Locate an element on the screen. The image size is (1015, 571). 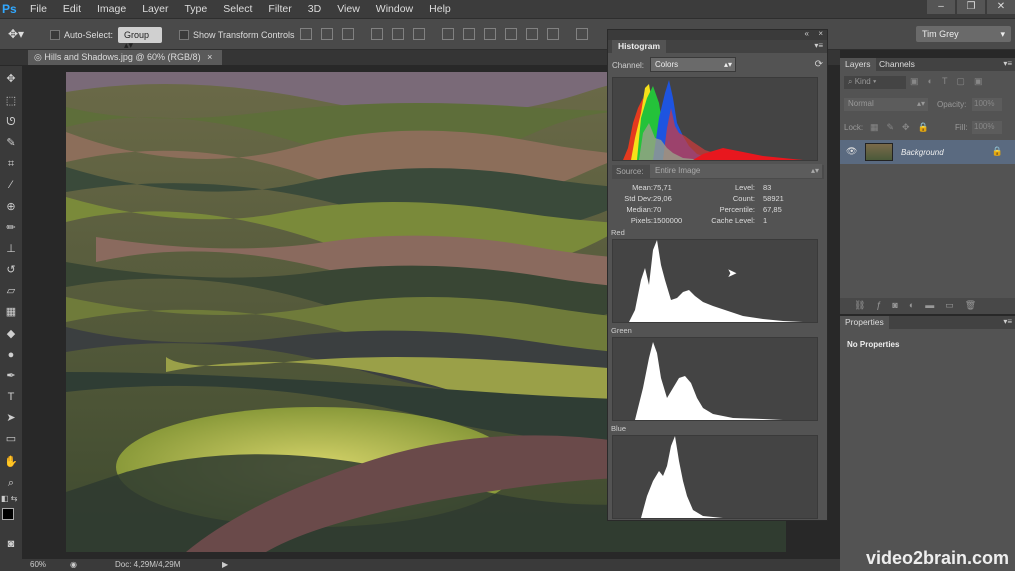
lasso-tool-icon: ᘎ is located at coordinates (11, 122).